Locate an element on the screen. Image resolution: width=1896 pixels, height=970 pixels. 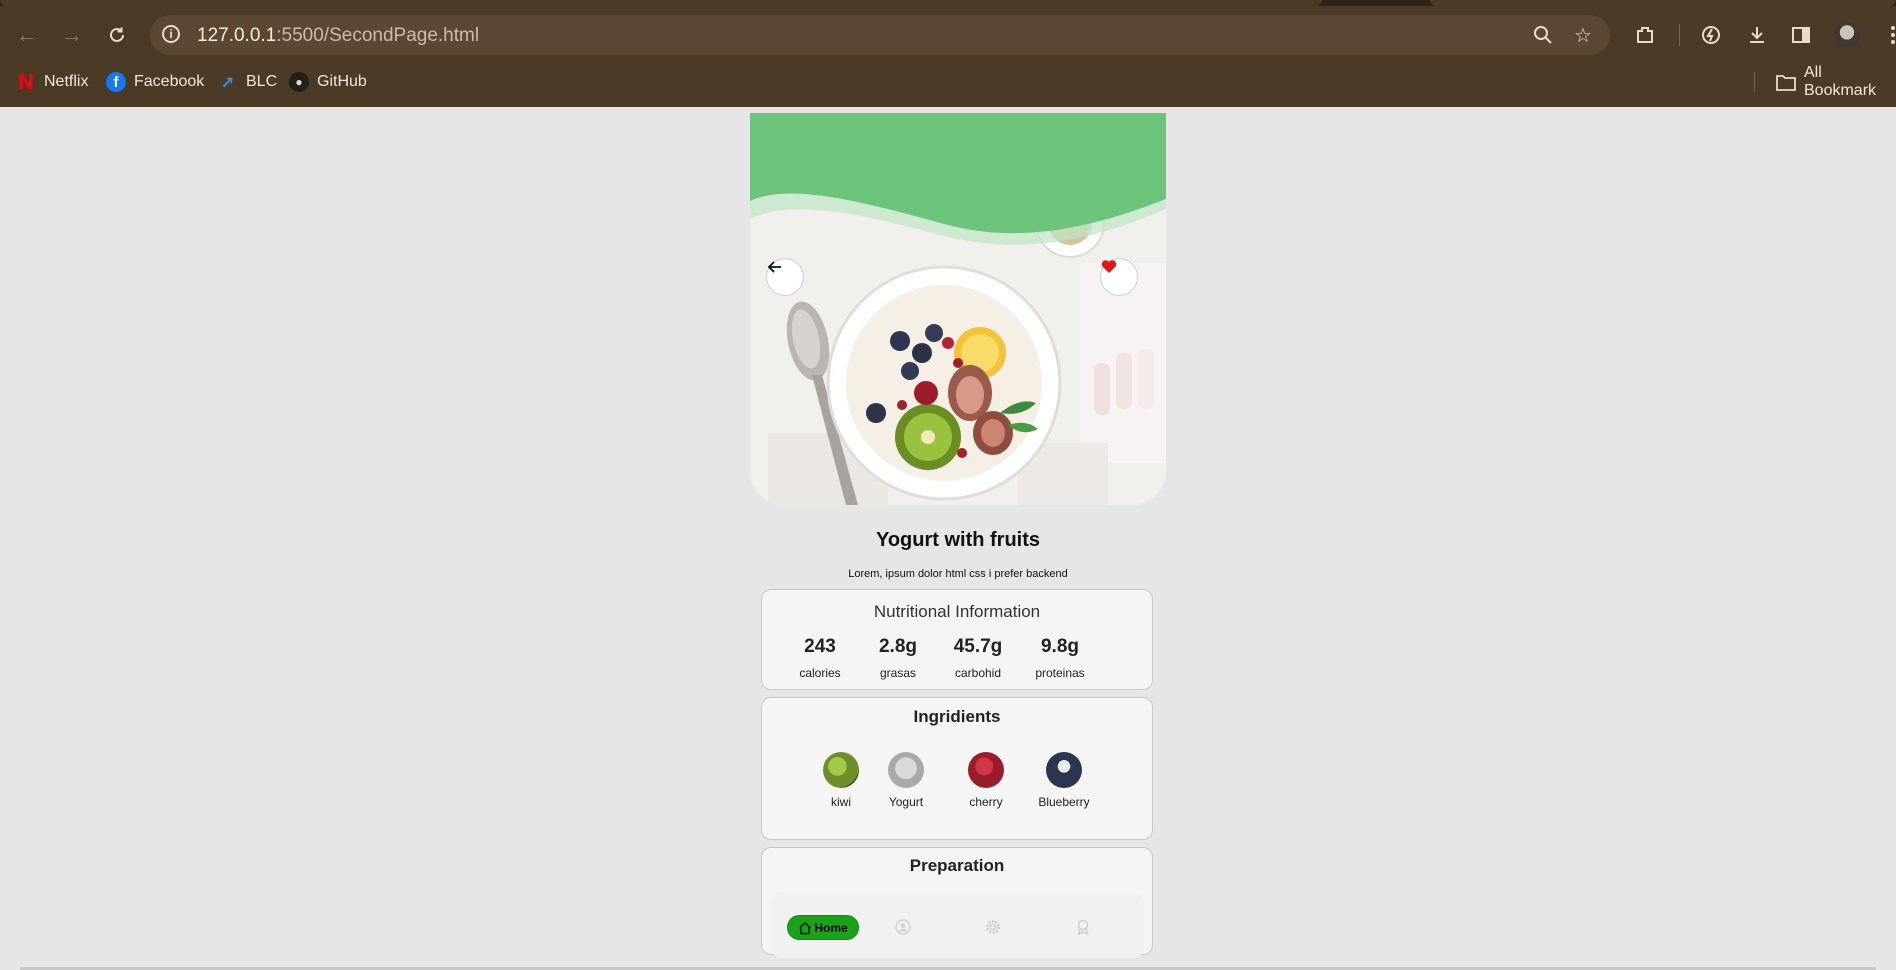
recipe-title: Yogurt with fruits is located at coordinates (958, 540).